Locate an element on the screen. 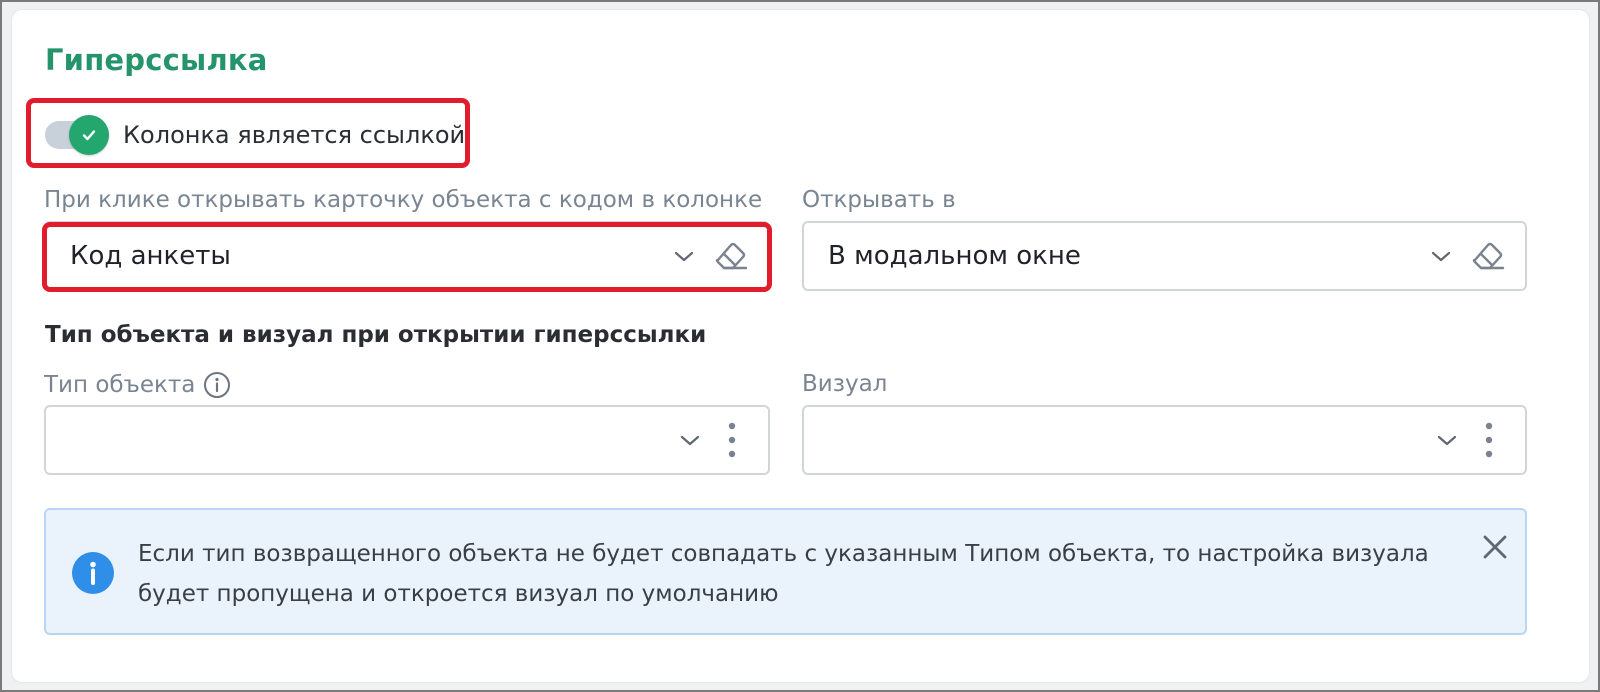  toggle-label: Колонка является ссылкой is located at coordinates (294, 135).